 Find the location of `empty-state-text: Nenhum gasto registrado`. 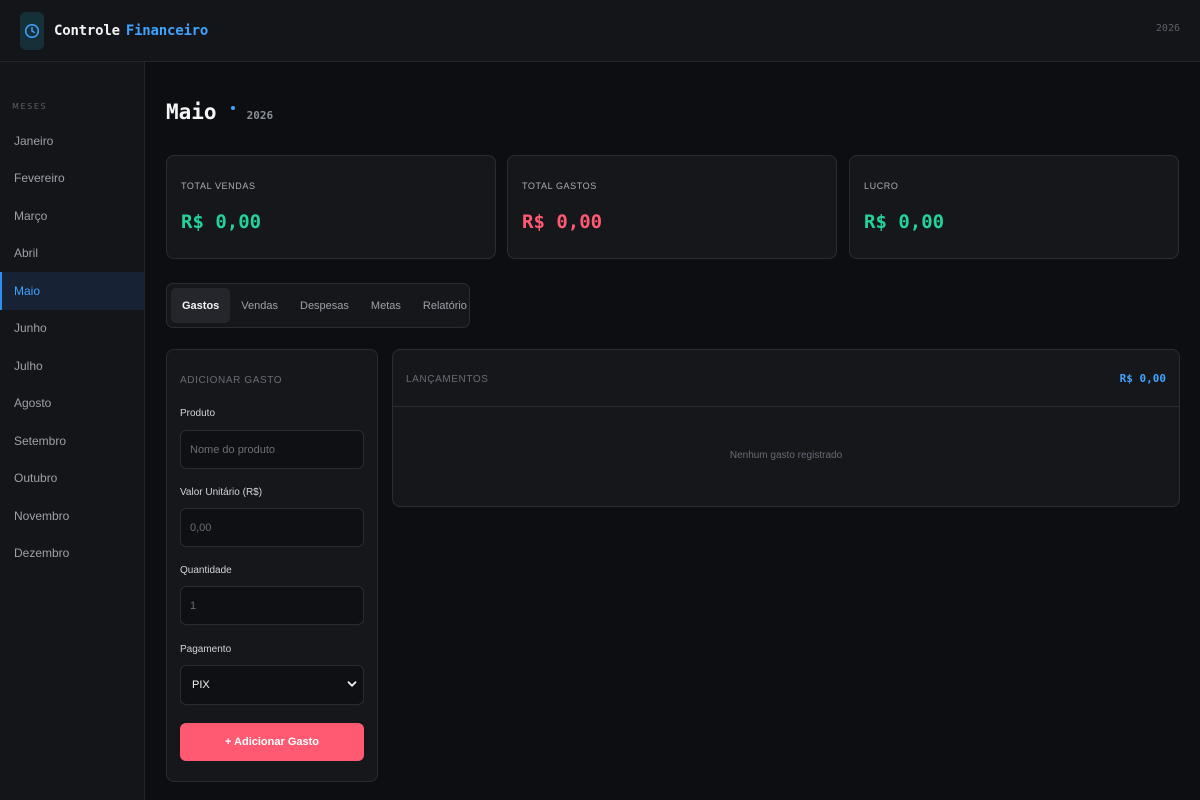

empty-state-text: Nenhum gasto registrado is located at coordinates (786, 455).